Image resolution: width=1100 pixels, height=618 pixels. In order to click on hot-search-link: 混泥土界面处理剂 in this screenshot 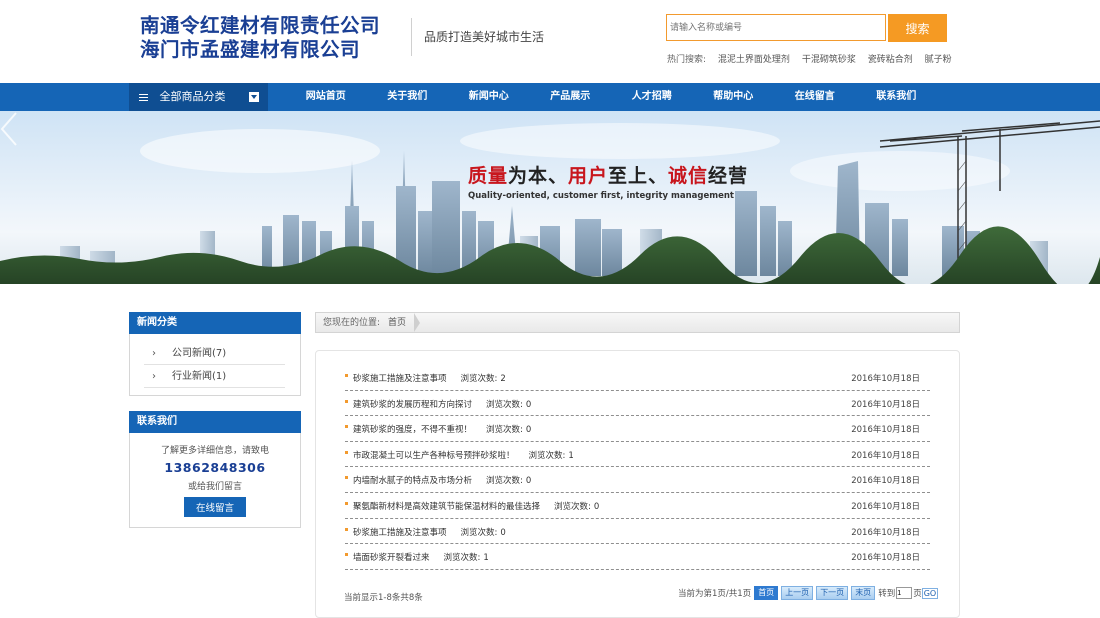, I will do `click(754, 60)`.